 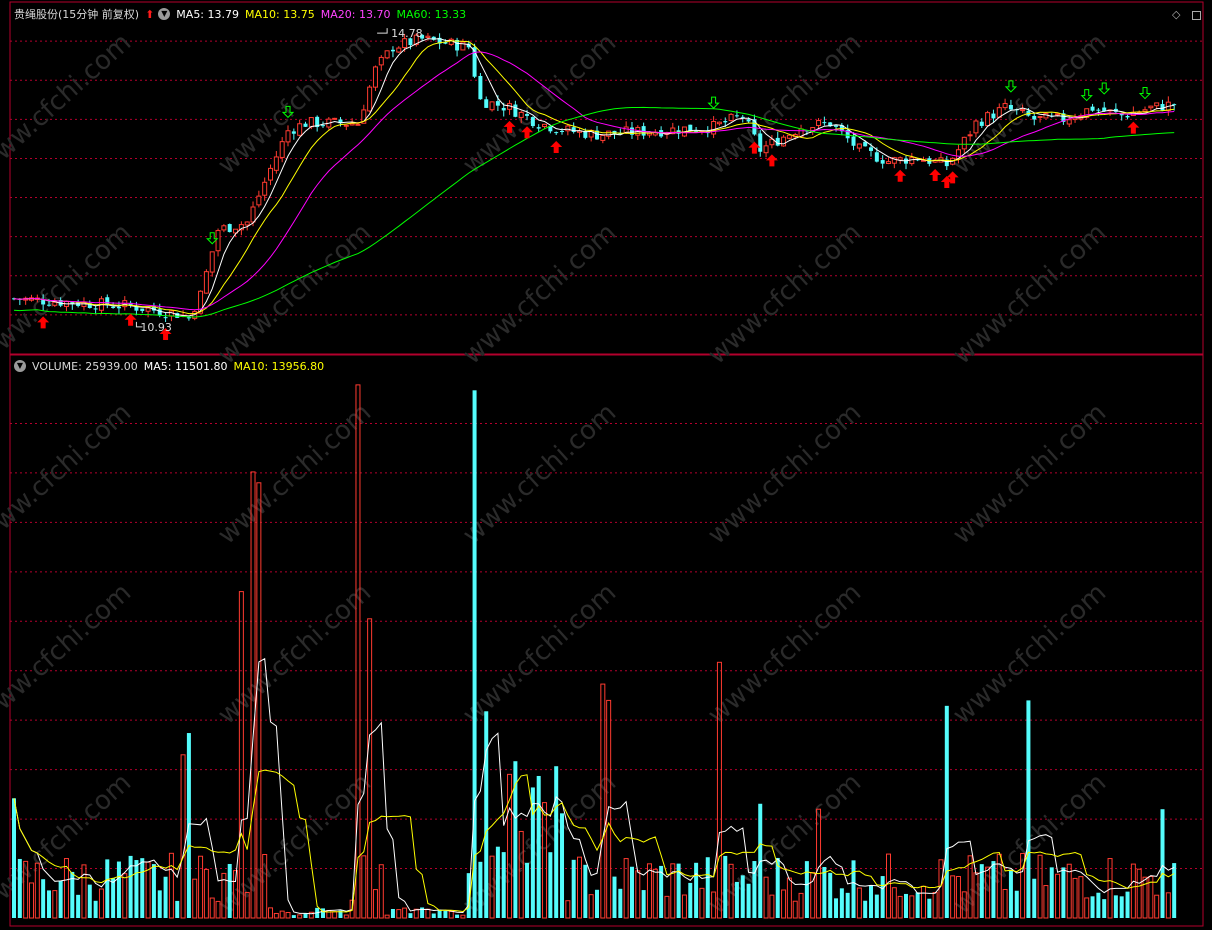 I want to click on buy-arrow-icon, so click(x=1133, y=127).